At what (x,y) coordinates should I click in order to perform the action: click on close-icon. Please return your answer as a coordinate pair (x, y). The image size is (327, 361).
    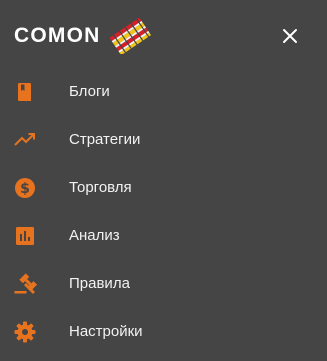
    Looking at the image, I should click on (290, 36).